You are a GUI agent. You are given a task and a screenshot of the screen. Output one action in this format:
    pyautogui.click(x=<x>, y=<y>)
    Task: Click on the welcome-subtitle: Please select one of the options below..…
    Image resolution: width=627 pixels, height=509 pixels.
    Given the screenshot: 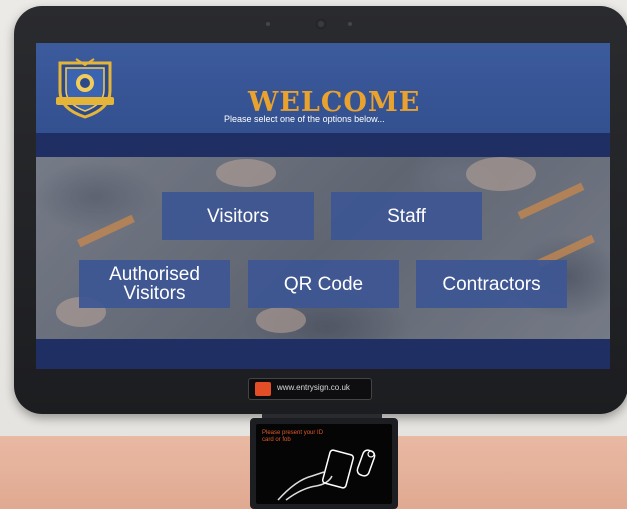 What is the action you would take?
    pyautogui.click(x=304, y=119)
    